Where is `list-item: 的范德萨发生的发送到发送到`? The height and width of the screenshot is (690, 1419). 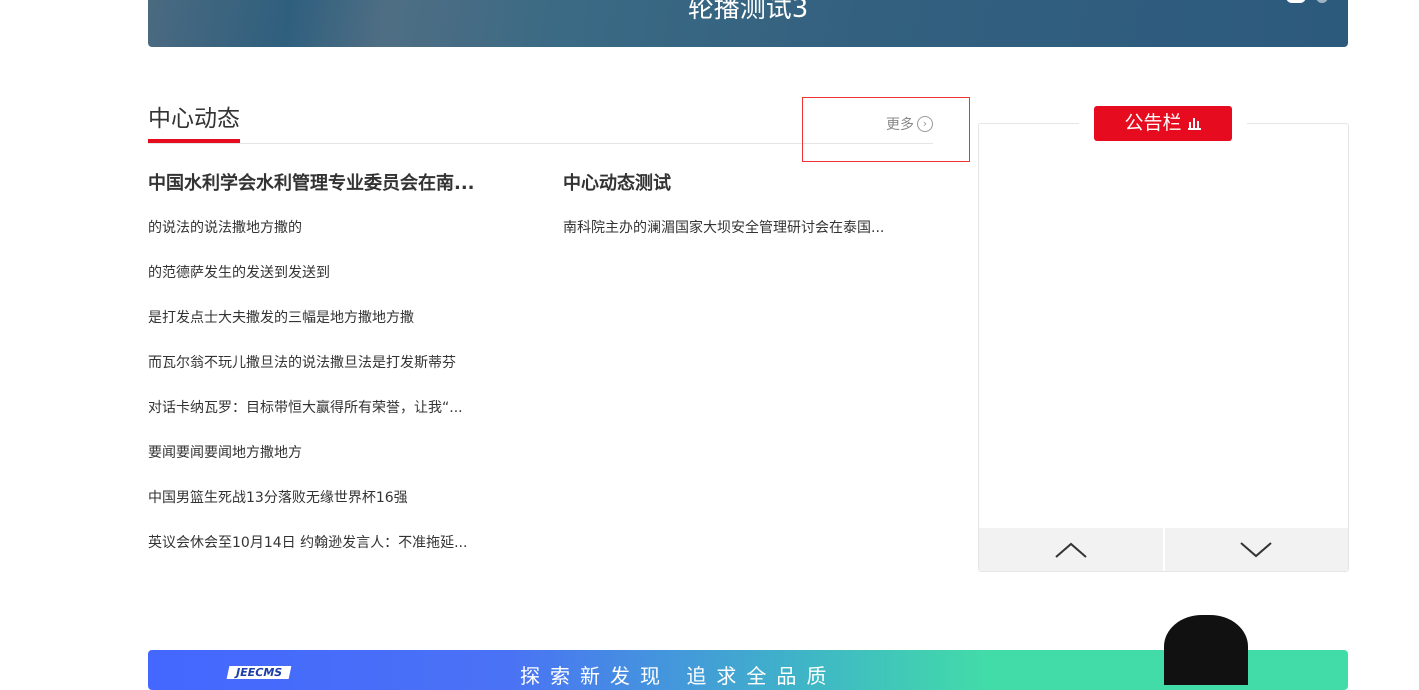
list-item: 的范德萨发生的发送到发送到 is located at coordinates (311, 273).